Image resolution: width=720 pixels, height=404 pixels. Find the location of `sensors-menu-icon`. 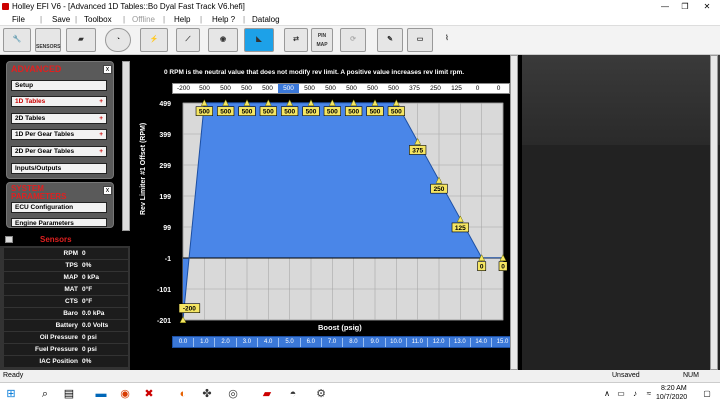

sensors-menu-icon is located at coordinates (9, 239).